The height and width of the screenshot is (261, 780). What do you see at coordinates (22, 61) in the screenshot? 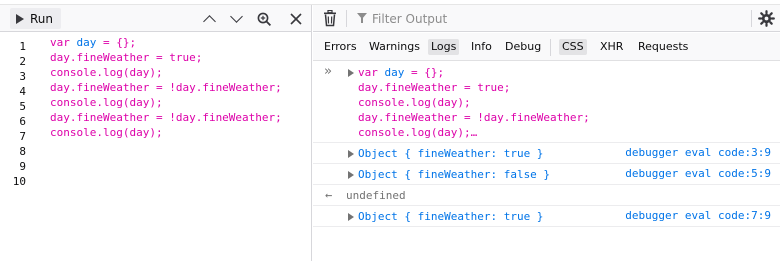
I see `line-number: 2` at bounding box center [22, 61].